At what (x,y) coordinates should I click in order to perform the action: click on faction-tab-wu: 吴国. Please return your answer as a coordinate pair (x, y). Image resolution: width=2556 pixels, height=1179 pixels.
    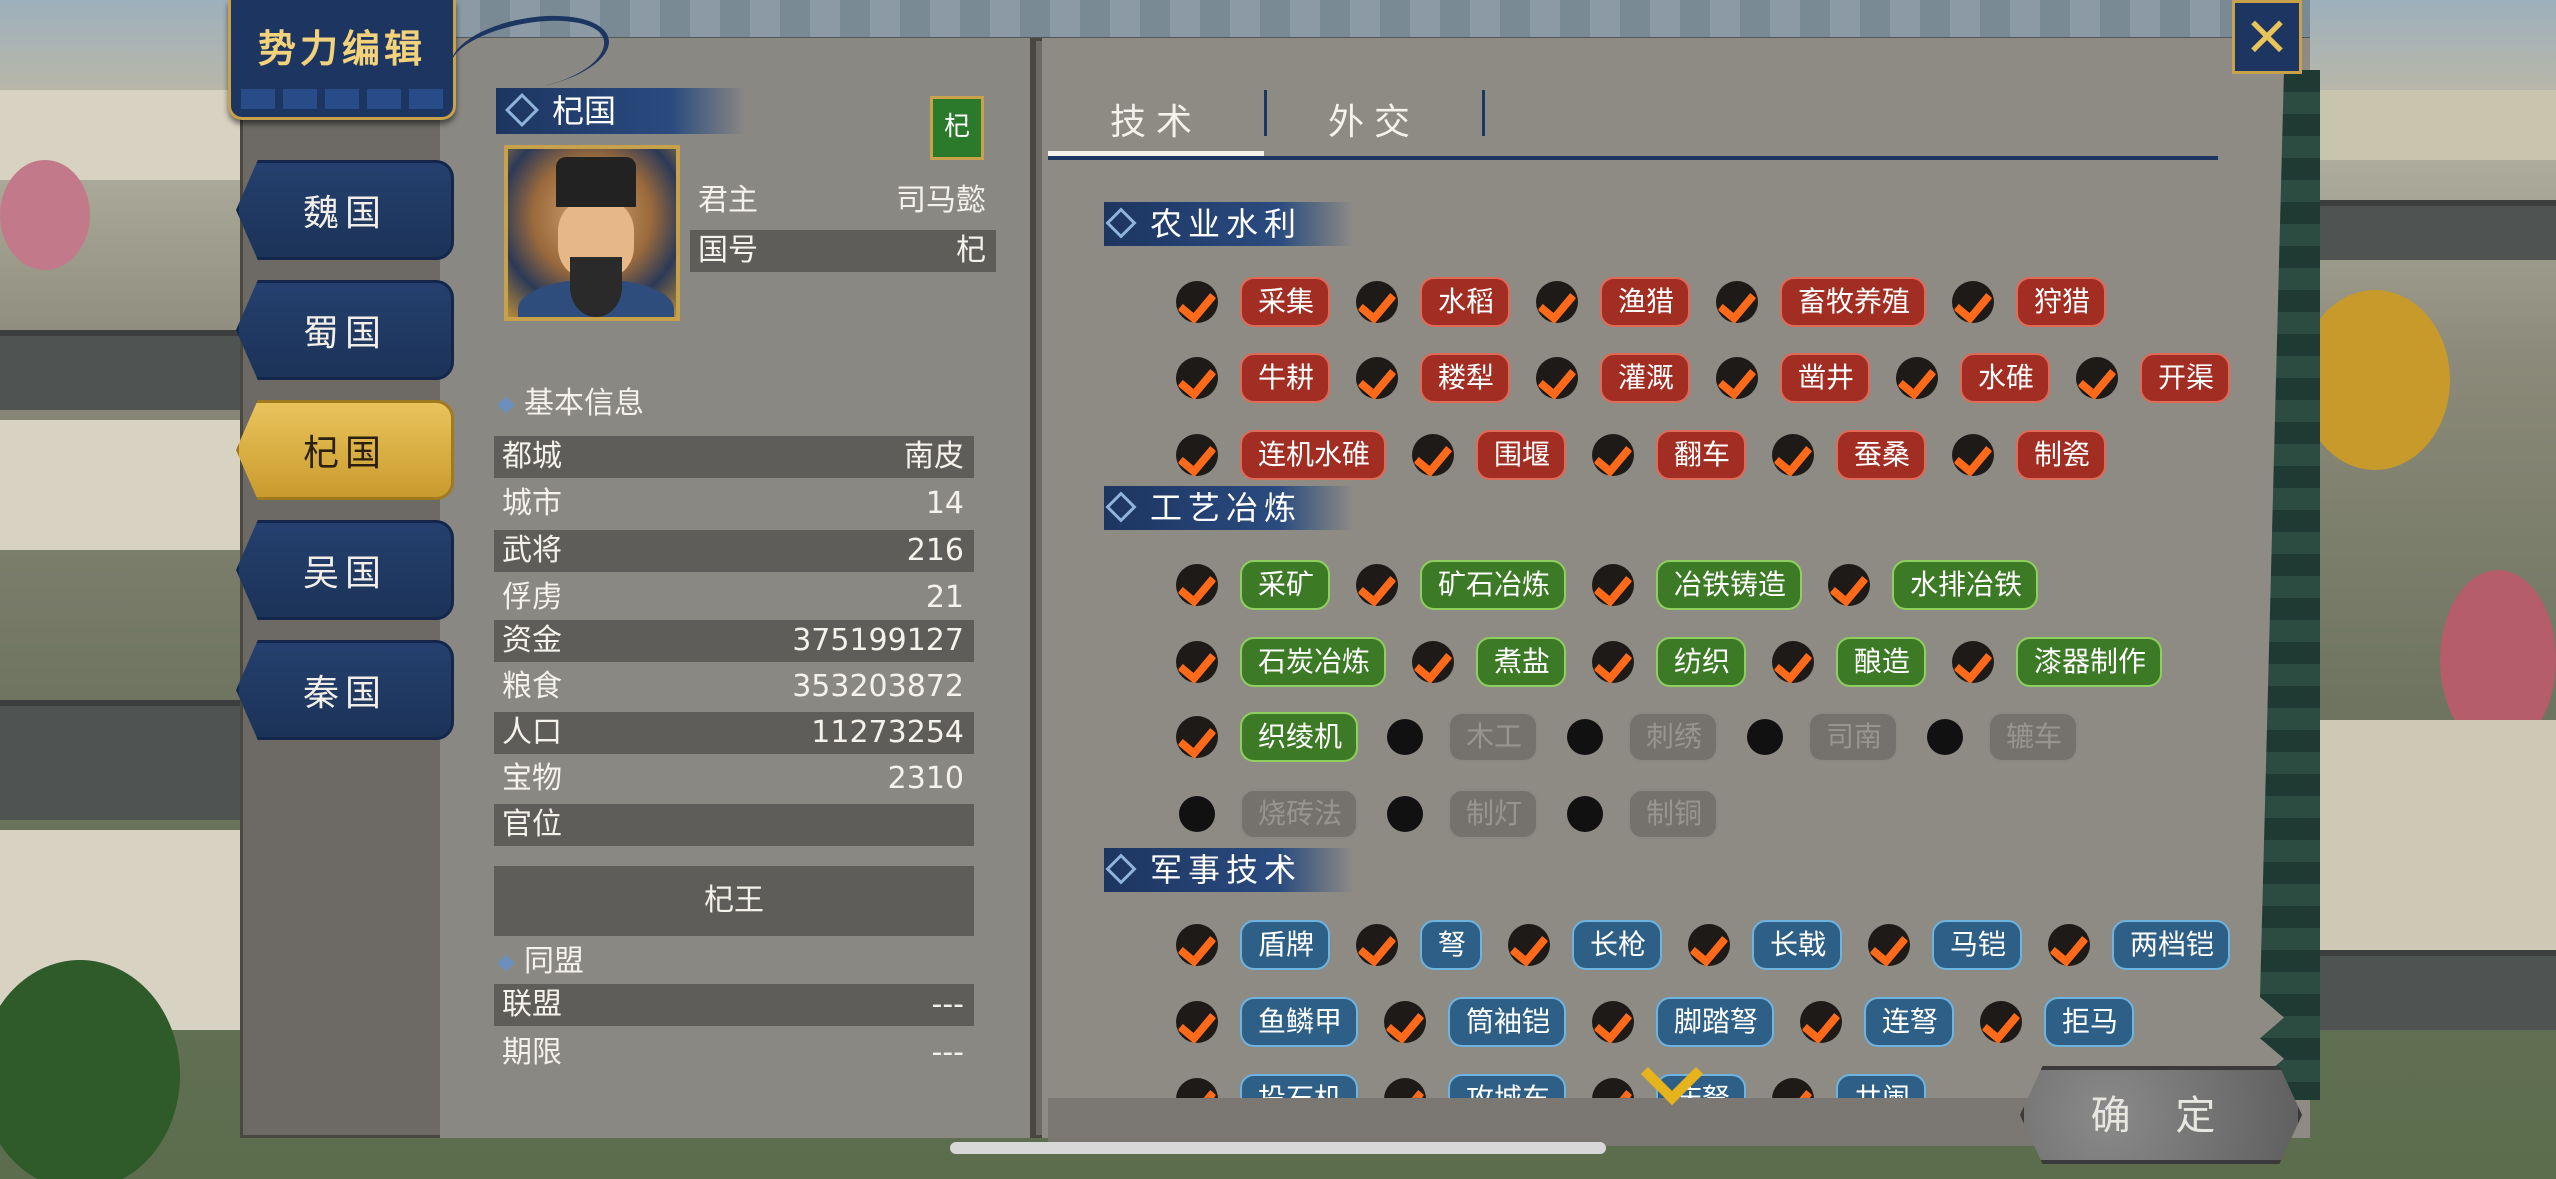
    Looking at the image, I should click on (345, 570).